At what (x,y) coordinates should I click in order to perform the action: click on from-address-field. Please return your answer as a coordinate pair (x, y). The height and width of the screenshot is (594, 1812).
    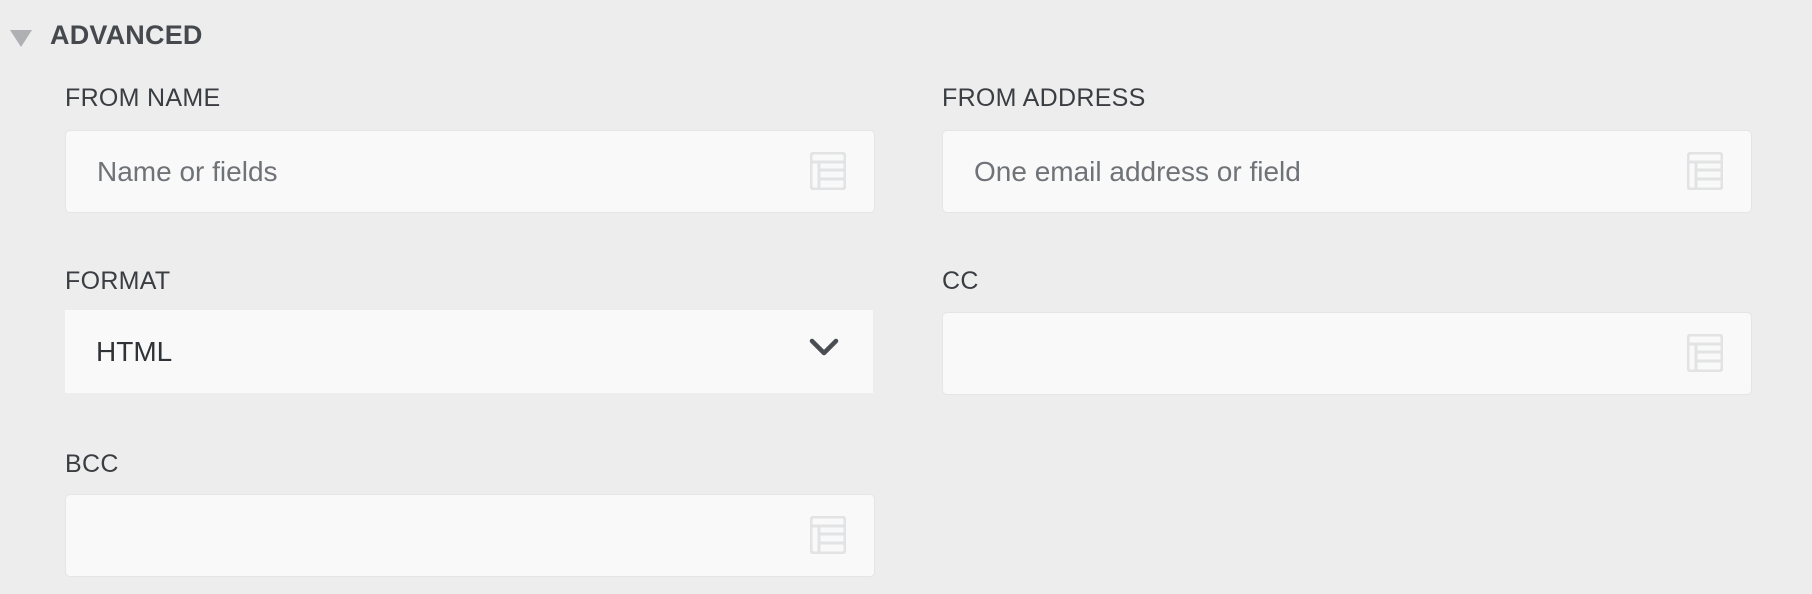
    Looking at the image, I should click on (1347, 171).